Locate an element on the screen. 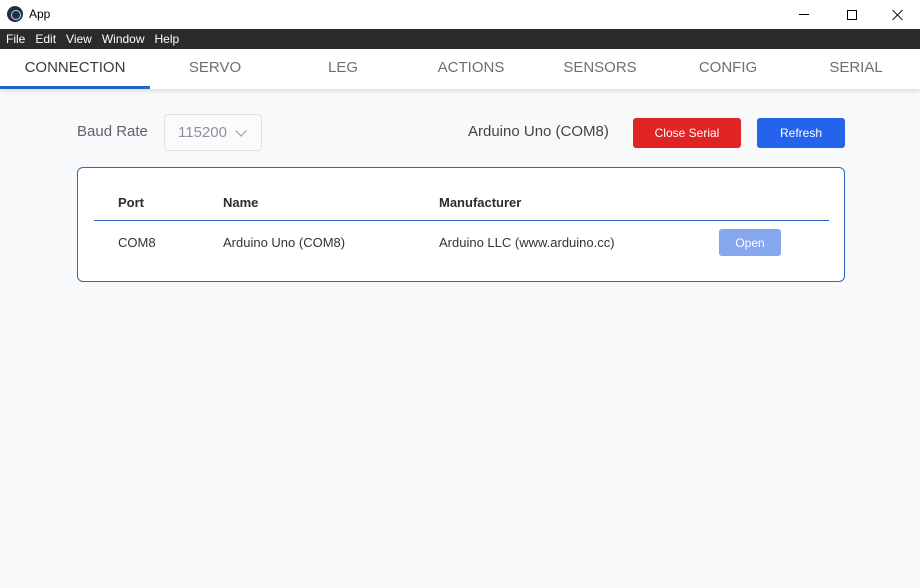  tab-actions: ACTIONS is located at coordinates (471, 69).